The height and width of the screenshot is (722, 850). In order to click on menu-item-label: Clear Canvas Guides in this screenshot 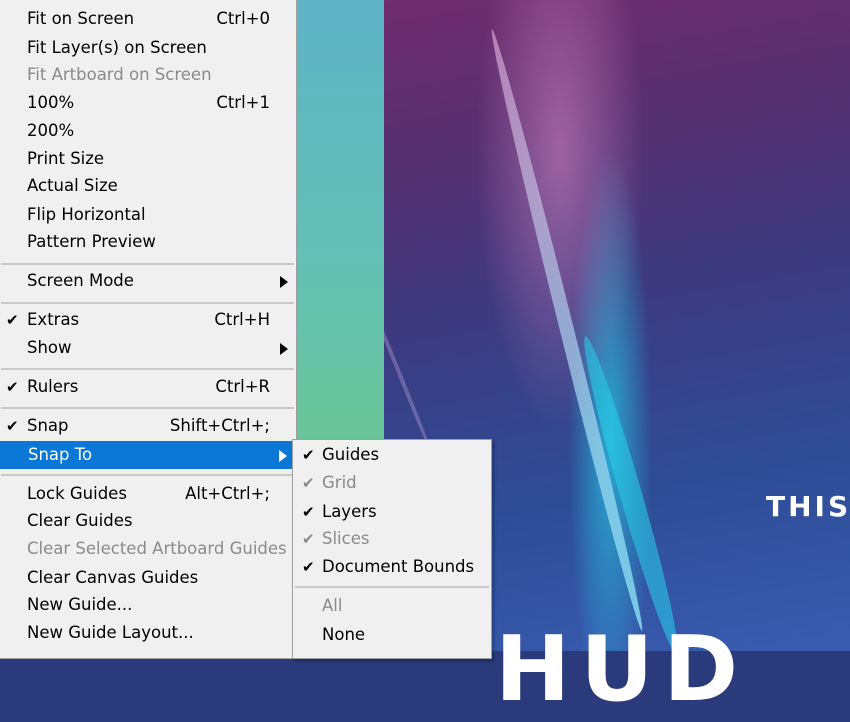, I will do `click(113, 577)`.